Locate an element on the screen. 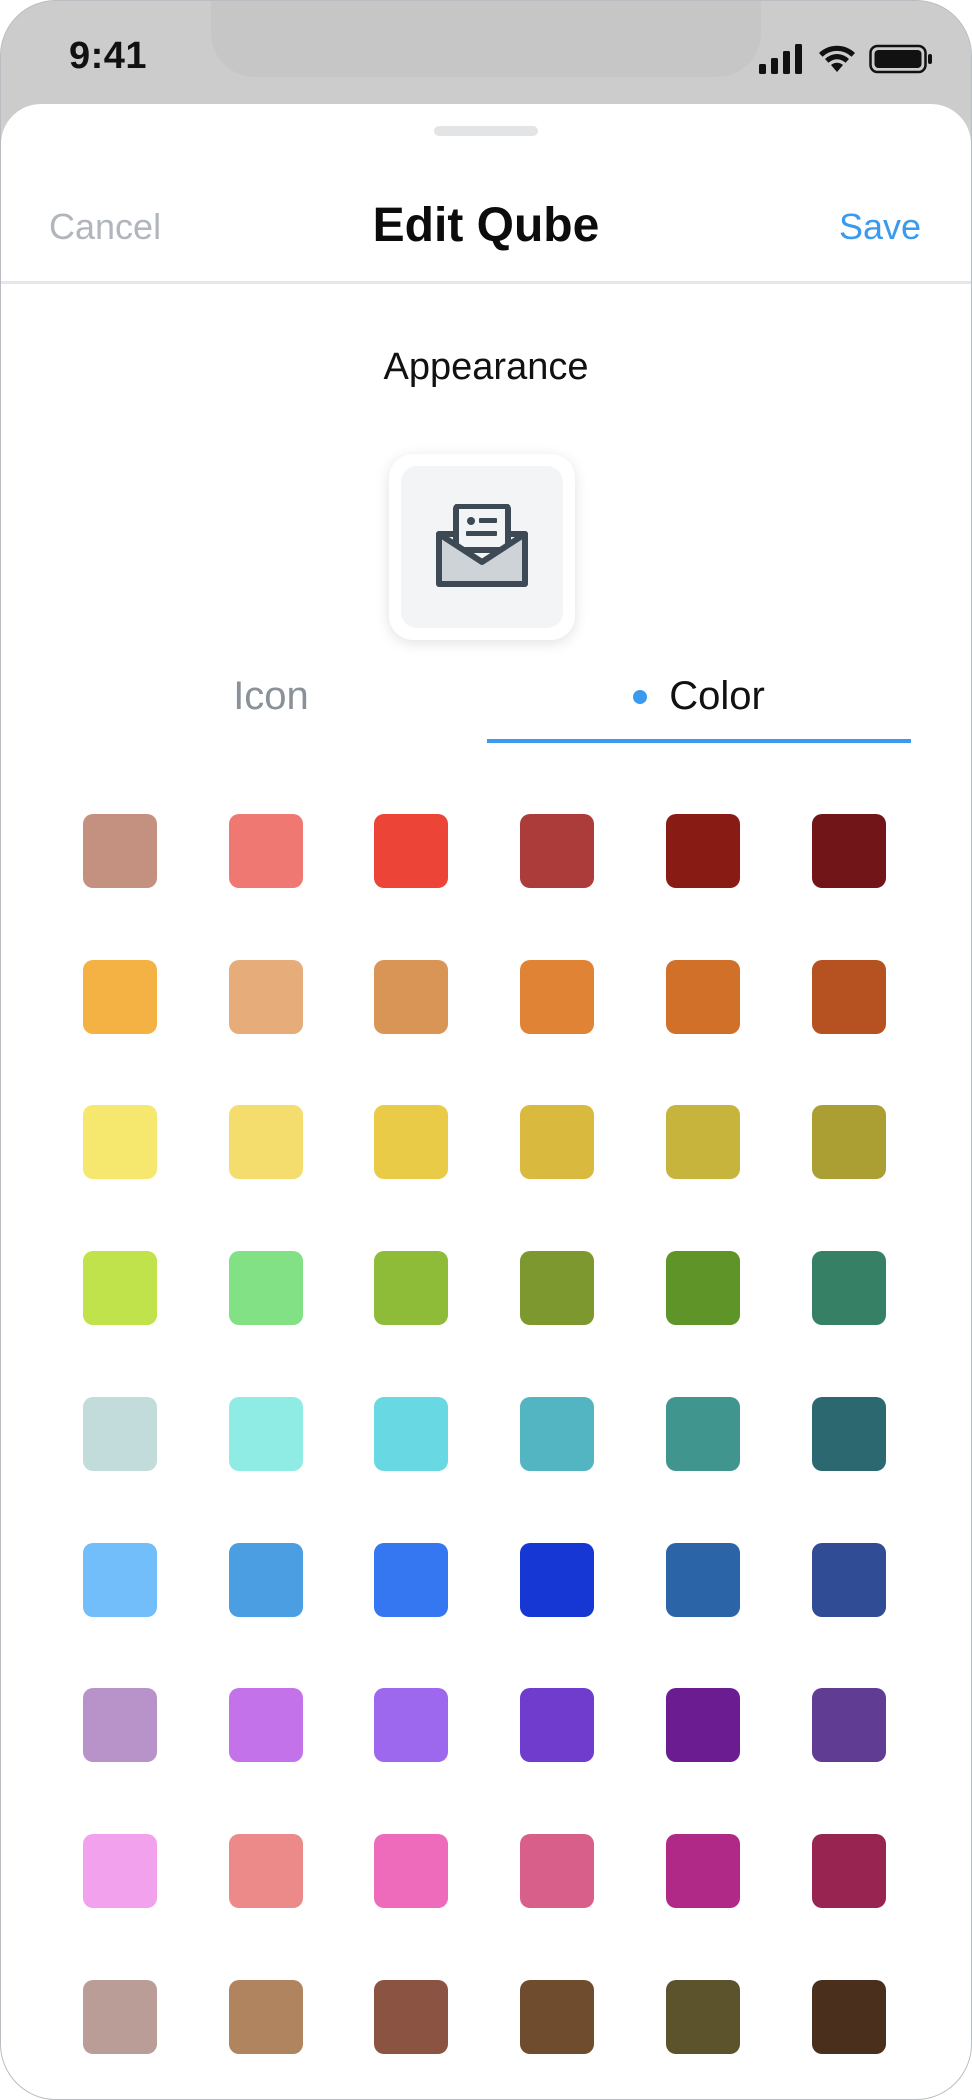 The height and width of the screenshot is (2100, 972). tab-color-label: Color is located at coordinates (717, 696).